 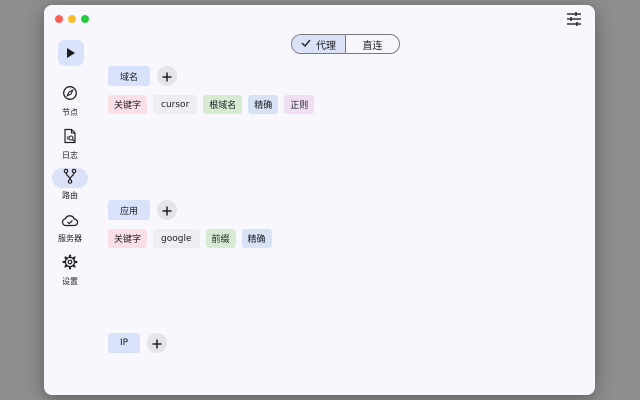 What do you see at coordinates (299, 104) in the screenshot?
I see `rule-chip-regex: 正则` at bounding box center [299, 104].